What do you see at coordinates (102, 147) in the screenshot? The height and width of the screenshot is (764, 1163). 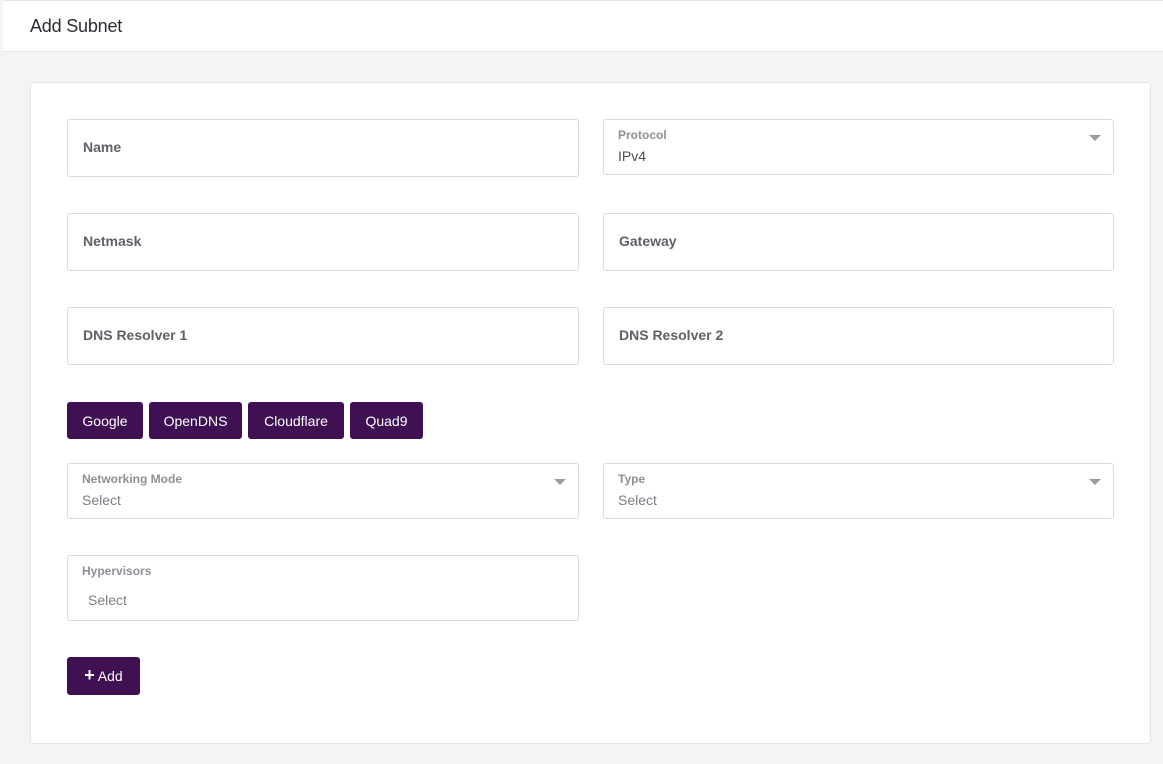 I see `name-label: Name` at bounding box center [102, 147].